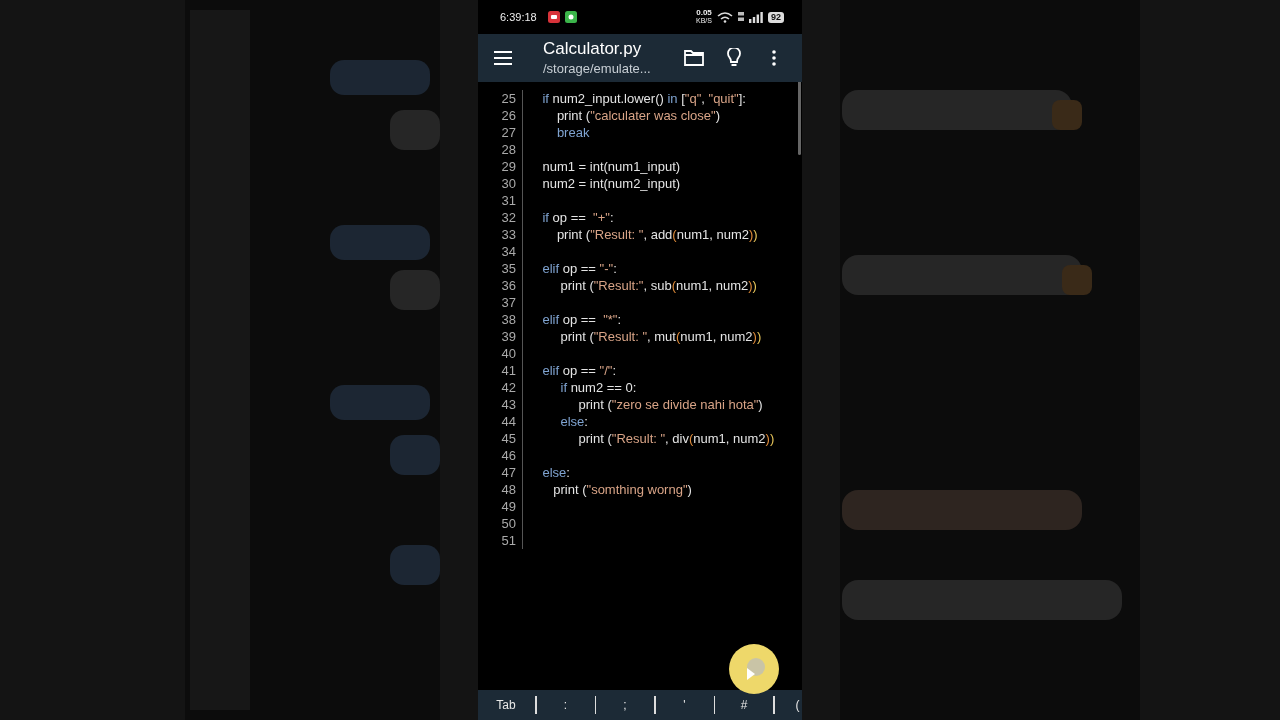 Image resolution: width=1280 pixels, height=720 pixels. What do you see at coordinates (577, 217) in the screenshot?
I see `code-line: if op == "+":` at bounding box center [577, 217].